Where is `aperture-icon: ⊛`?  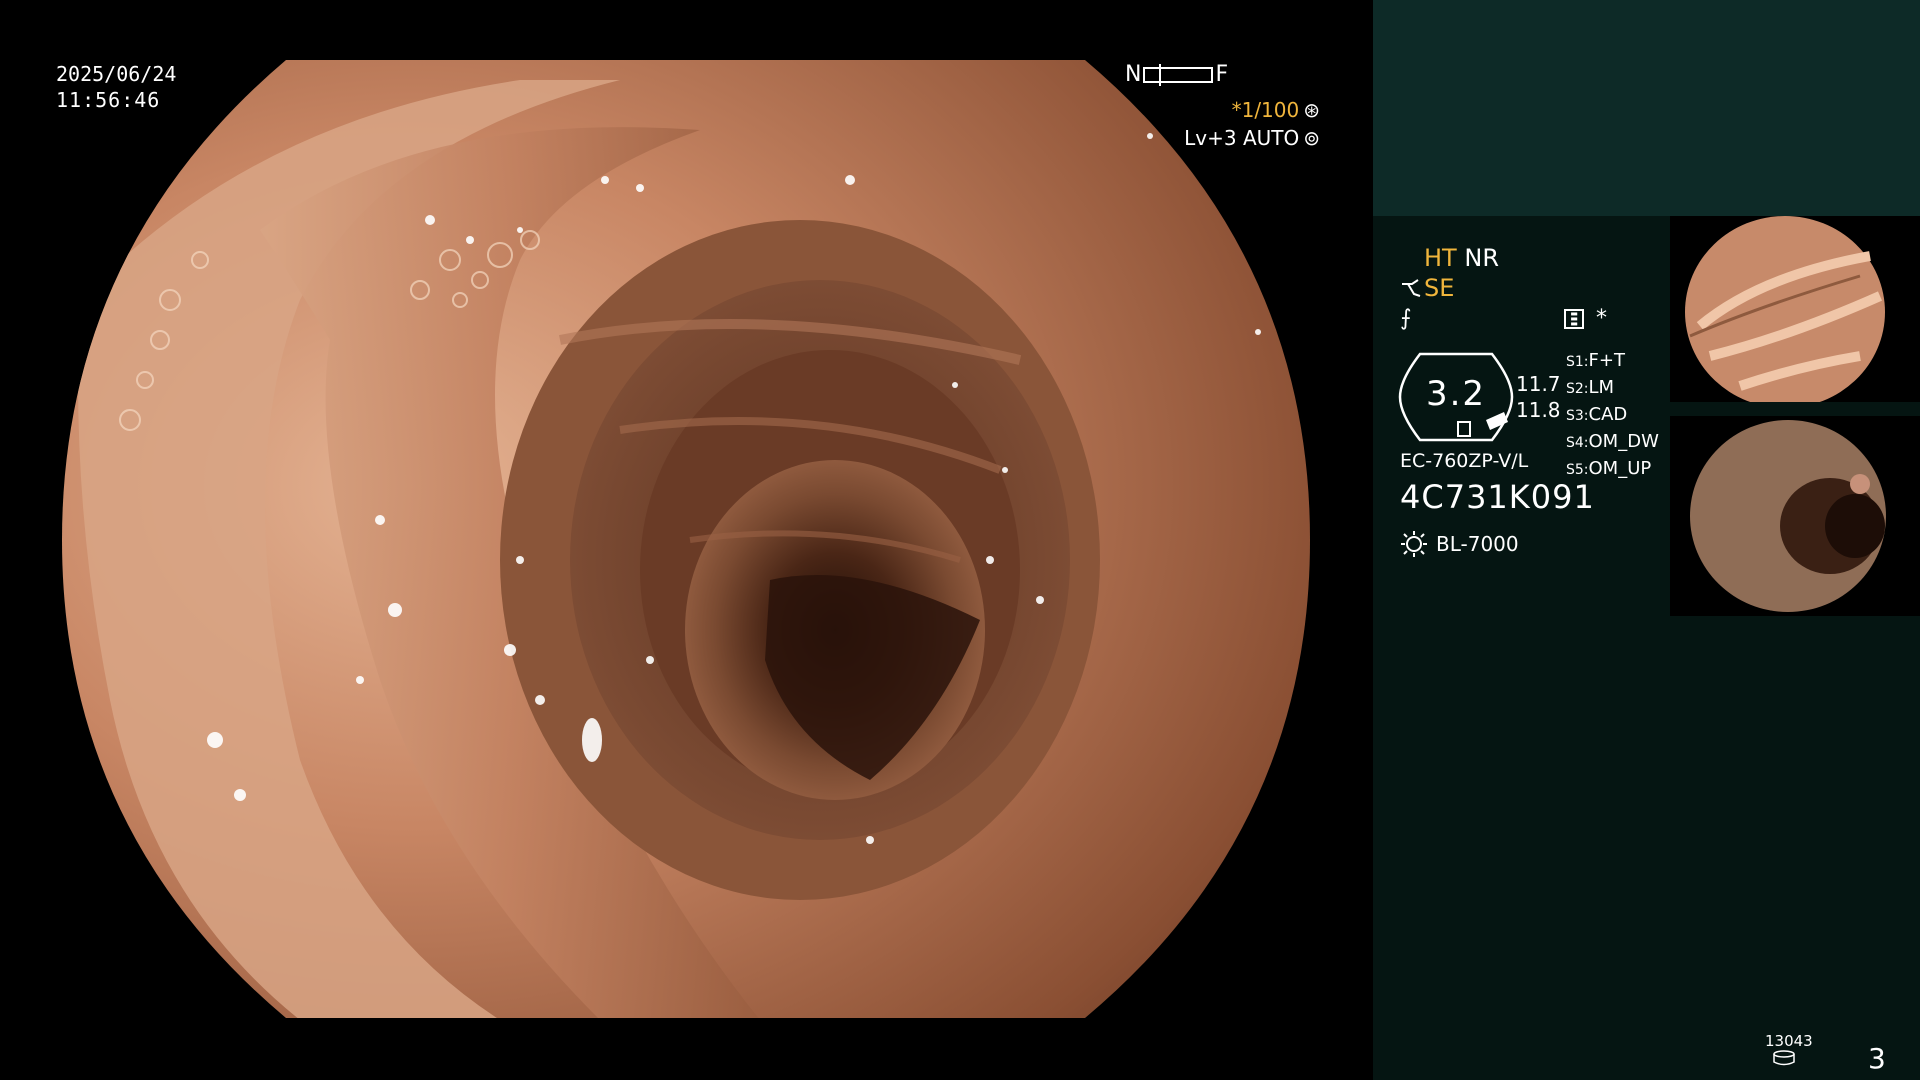
aperture-icon: ⊛ is located at coordinates (1311, 110).